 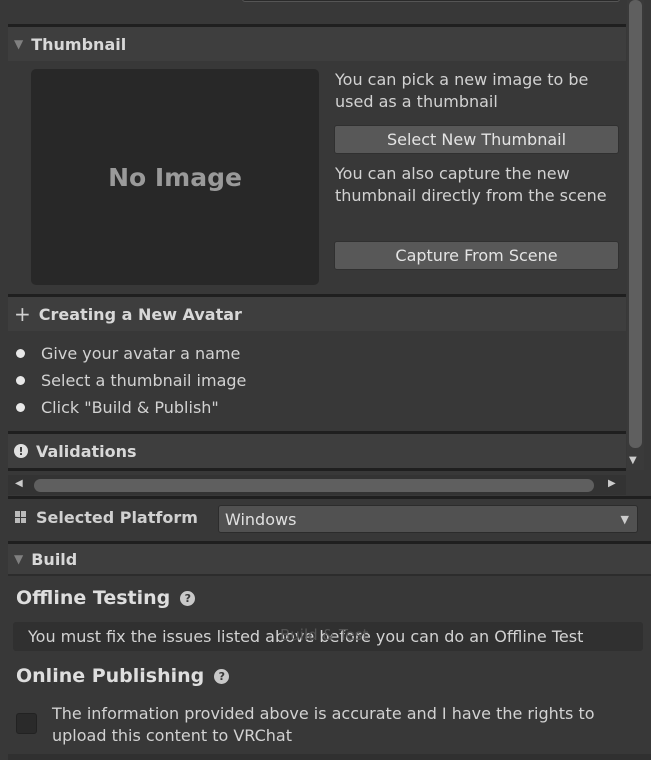 What do you see at coordinates (329, 757) in the screenshot?
I see `bottom-panel` at bounding box center [329, 757].